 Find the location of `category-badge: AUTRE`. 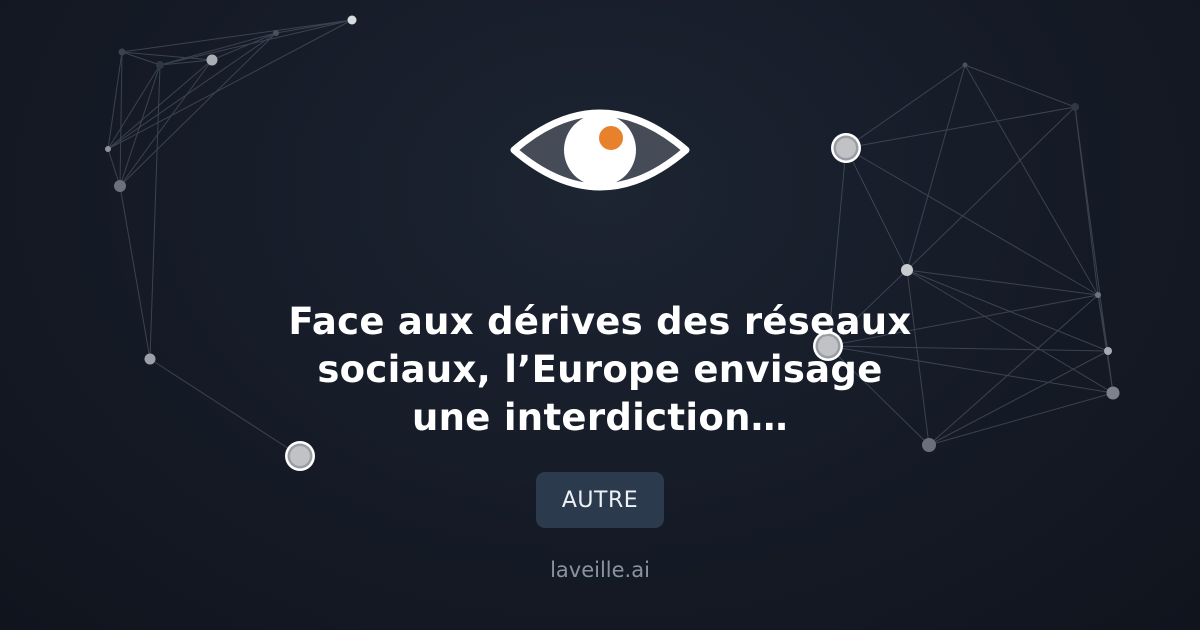

category-badge: AUTRE is located at coordinates (600, 500).